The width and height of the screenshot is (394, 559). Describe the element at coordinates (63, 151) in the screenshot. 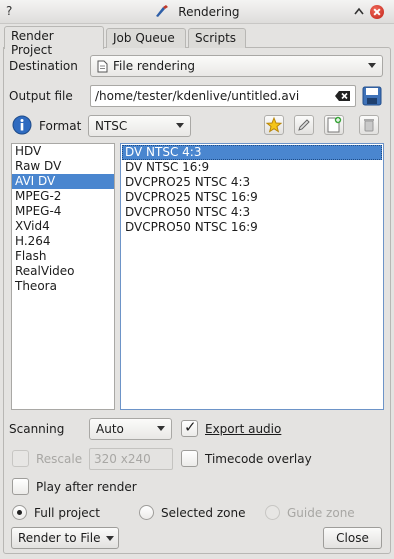

I see `category-list-item: HDV` at that location.